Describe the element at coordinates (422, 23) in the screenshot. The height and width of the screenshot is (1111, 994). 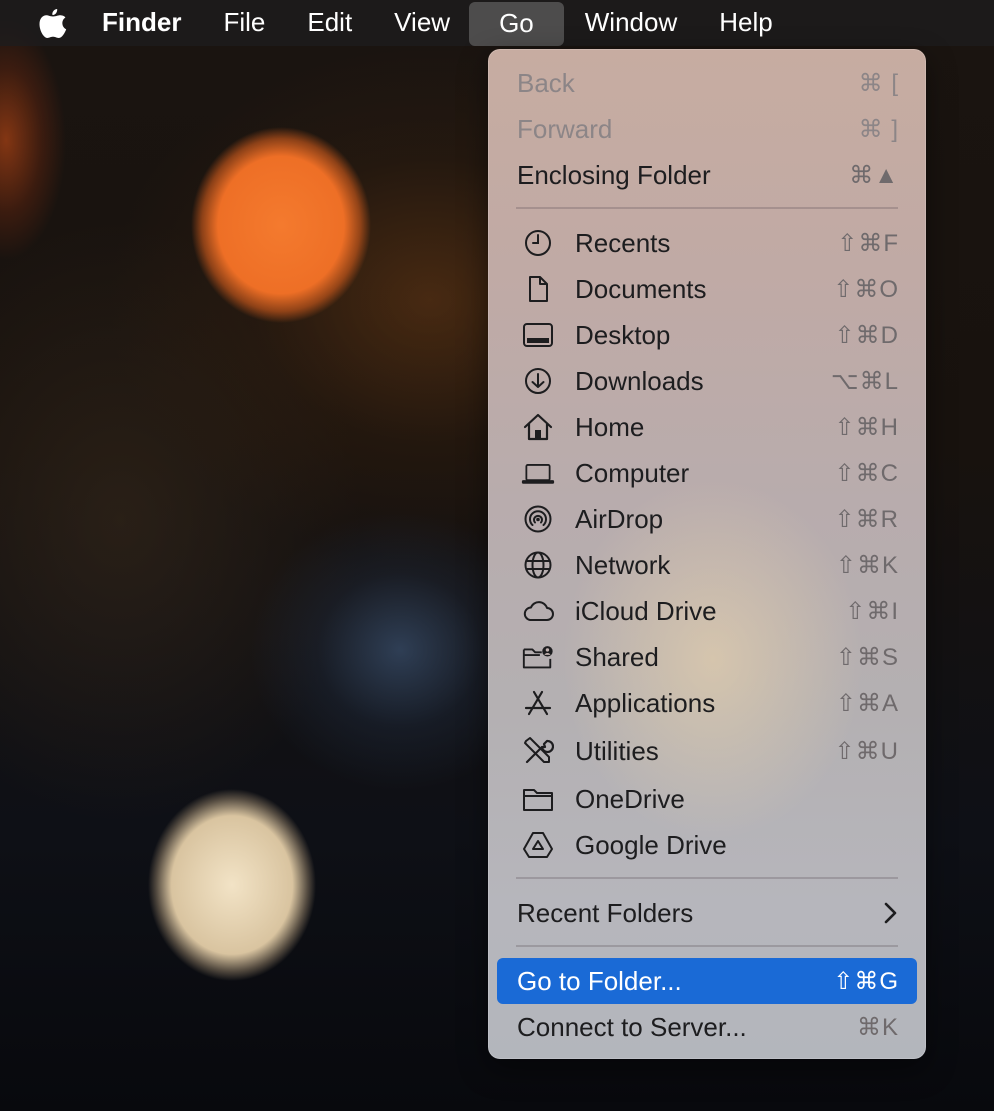
I see `menubar-view: View` at that location.